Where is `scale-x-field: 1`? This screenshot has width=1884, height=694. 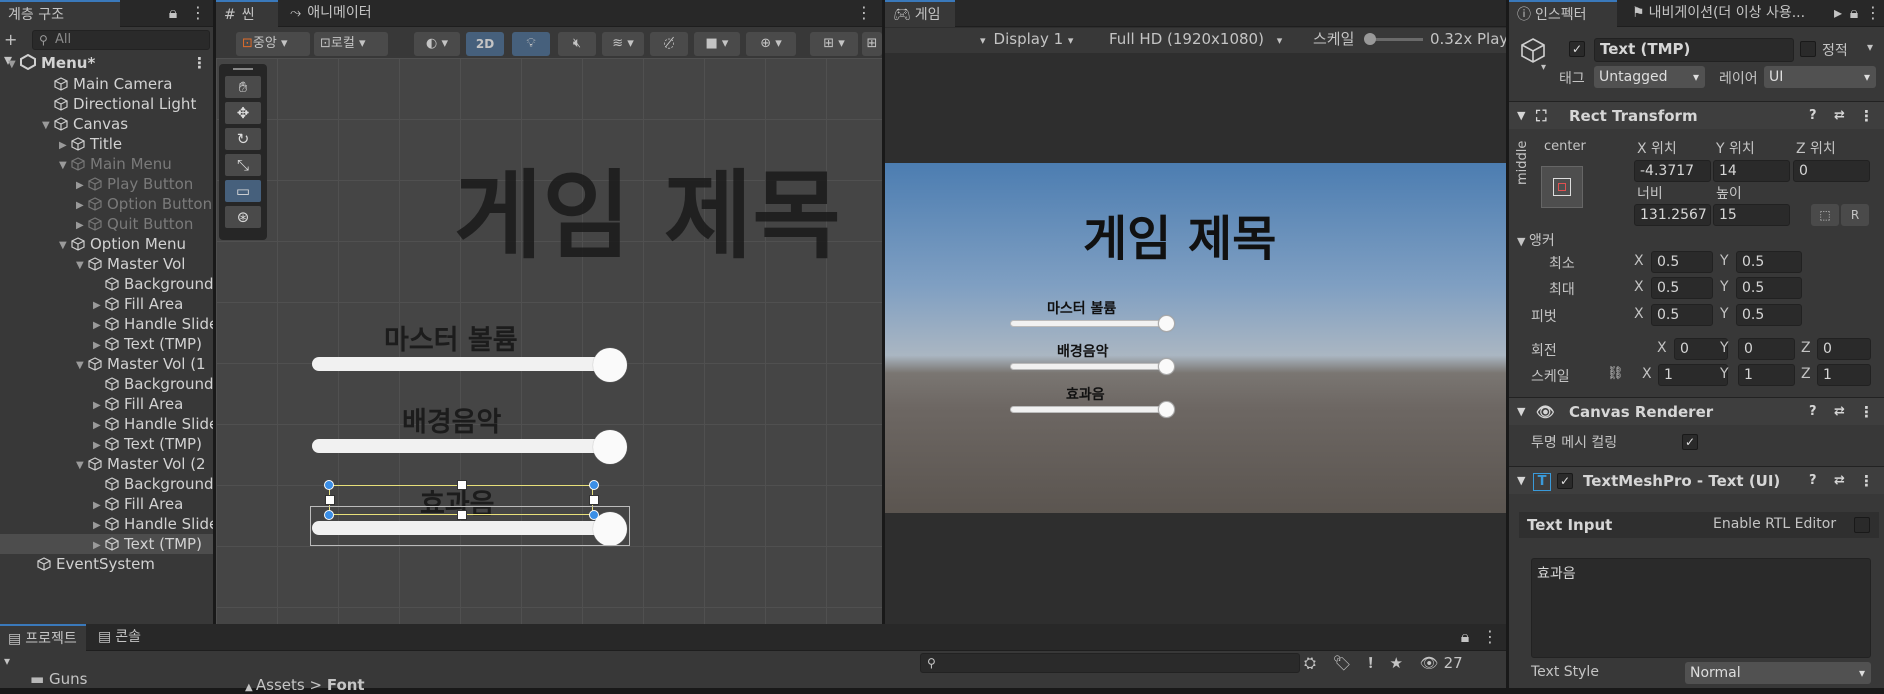 scale-x-field: 1 is located at coordinates (1693, 375).